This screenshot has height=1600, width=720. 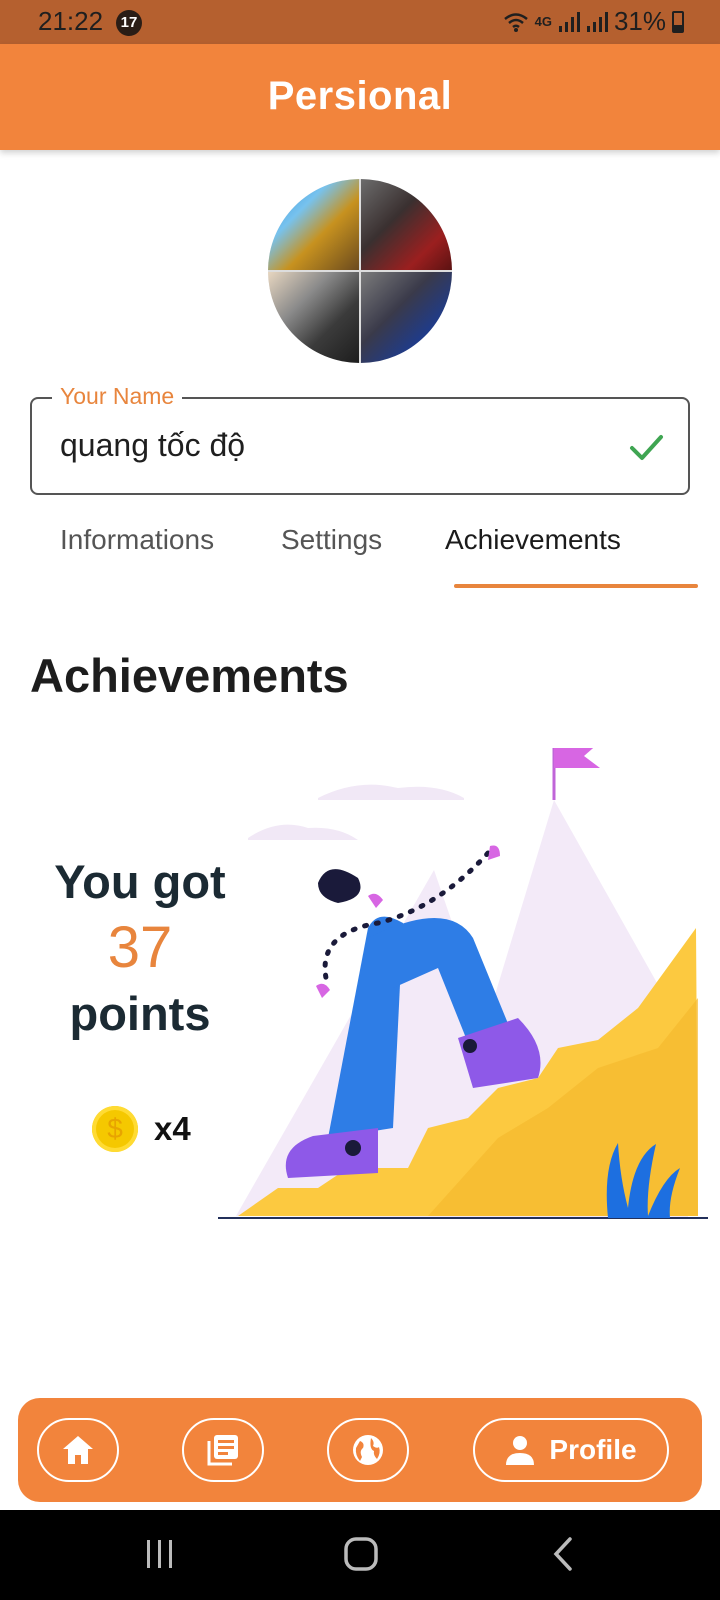 I want to click on app-bar: Persional, so click(x=360, y=97).